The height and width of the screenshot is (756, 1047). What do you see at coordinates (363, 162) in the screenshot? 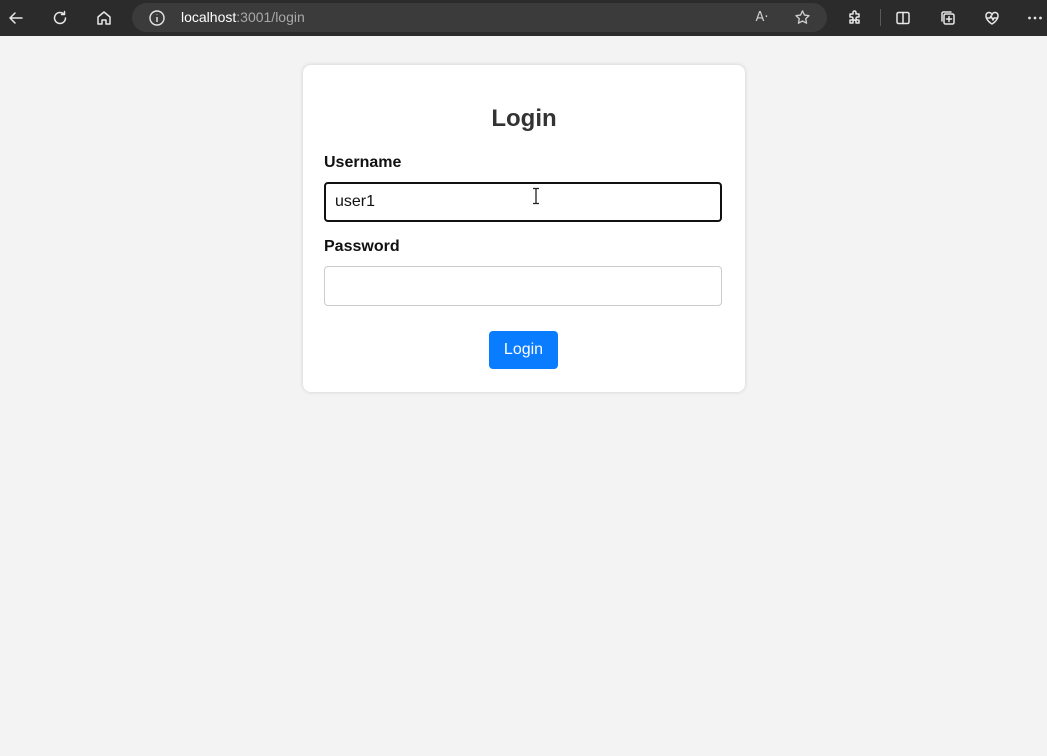
I see `username-label: Username` at bounding box center [363, 162].